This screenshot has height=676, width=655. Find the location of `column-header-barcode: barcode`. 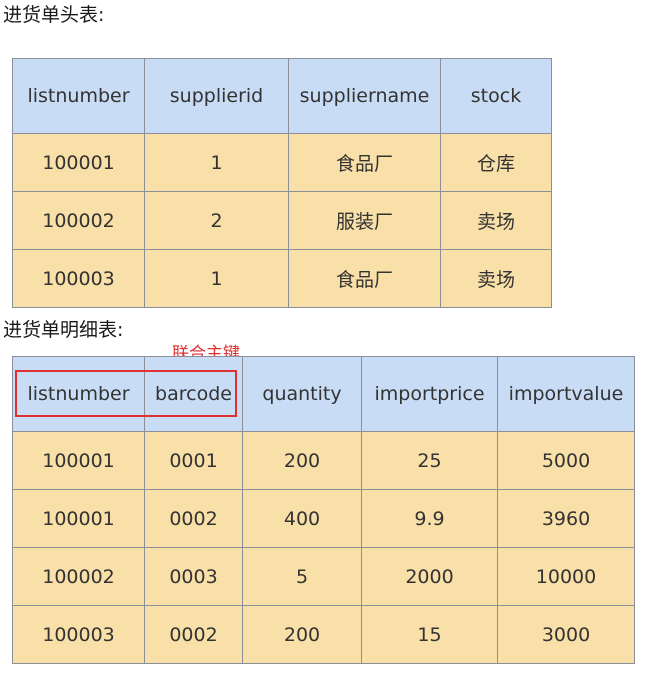

column-header-barcode: barcode is located at coordinates (193, 394).